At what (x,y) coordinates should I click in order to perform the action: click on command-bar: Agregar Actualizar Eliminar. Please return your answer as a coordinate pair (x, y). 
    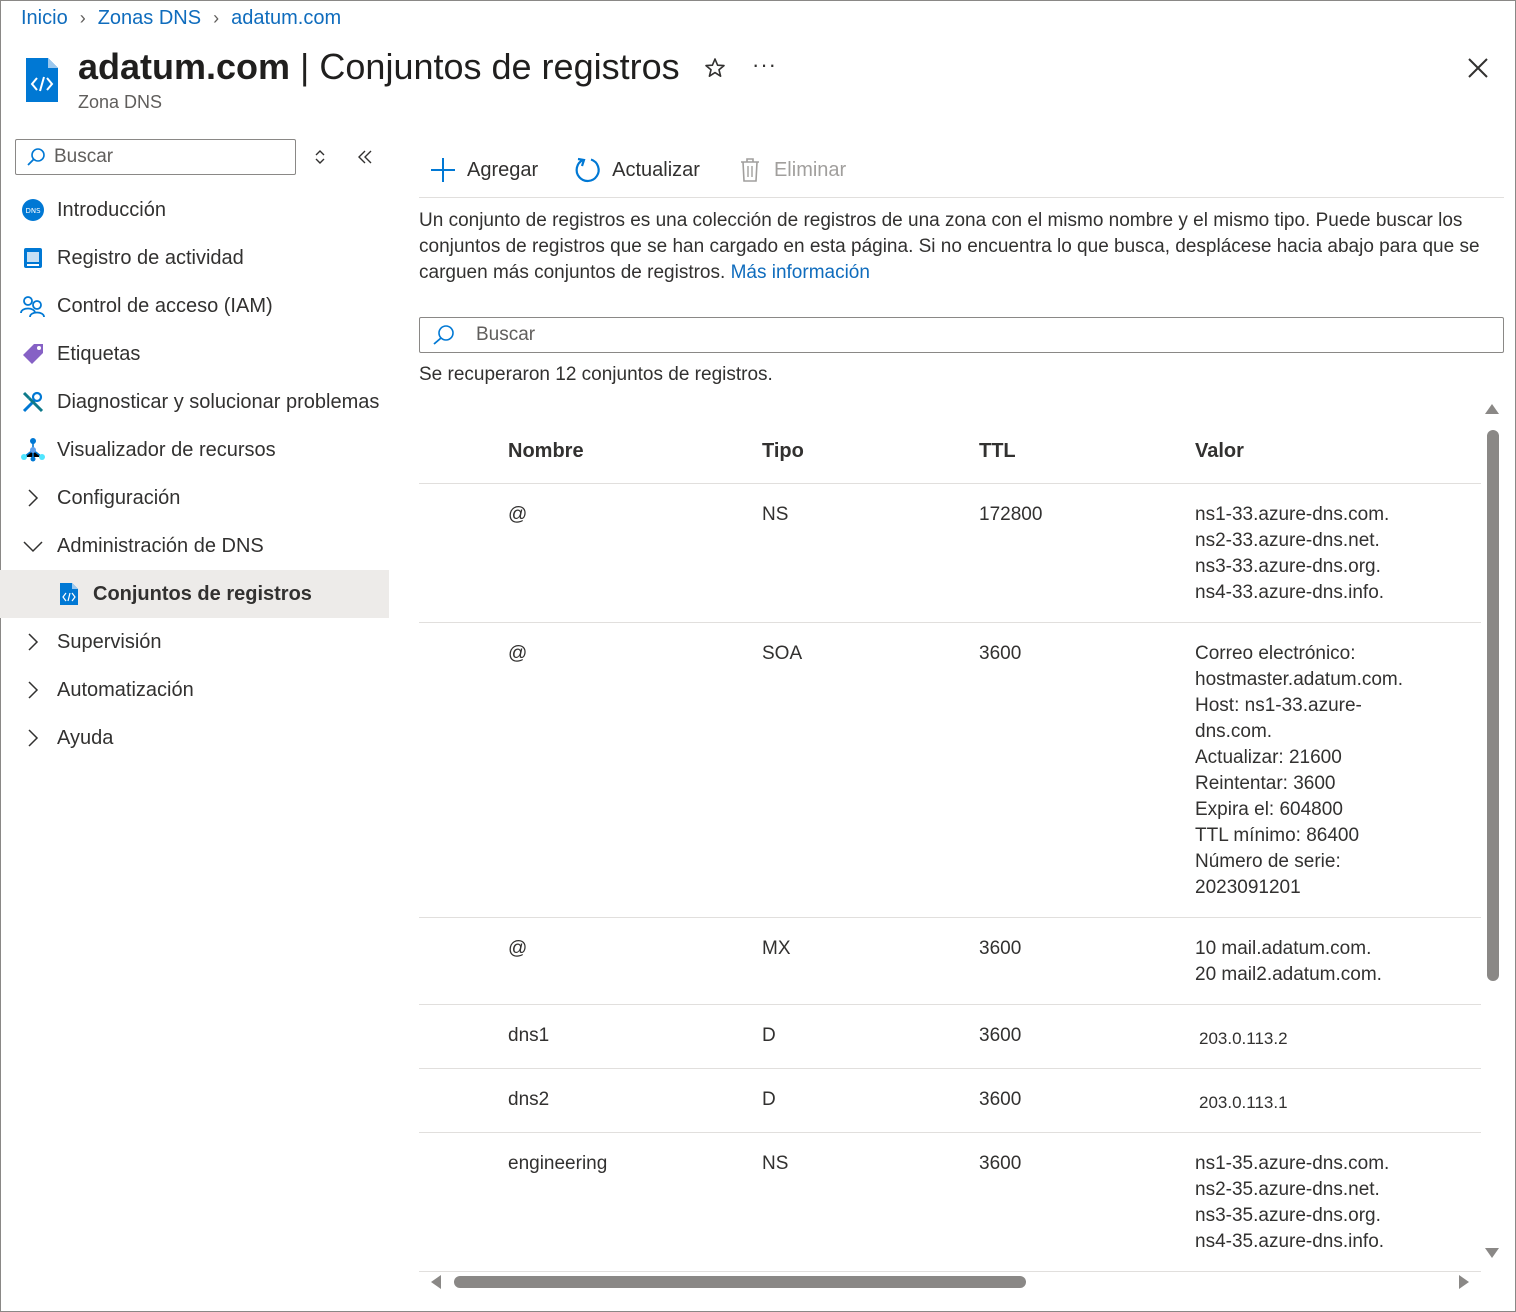
    Looking at the image, I should click on (961, 173).